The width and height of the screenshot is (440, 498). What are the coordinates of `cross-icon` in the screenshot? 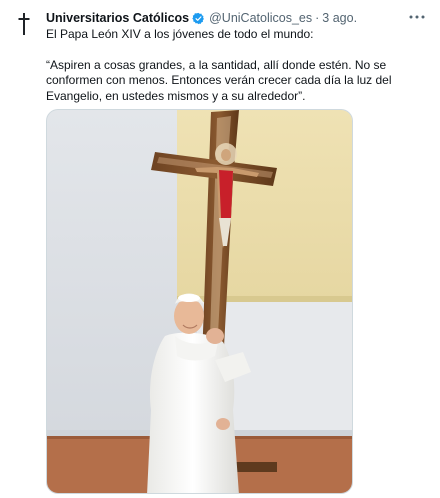 It's located at (24, 24).